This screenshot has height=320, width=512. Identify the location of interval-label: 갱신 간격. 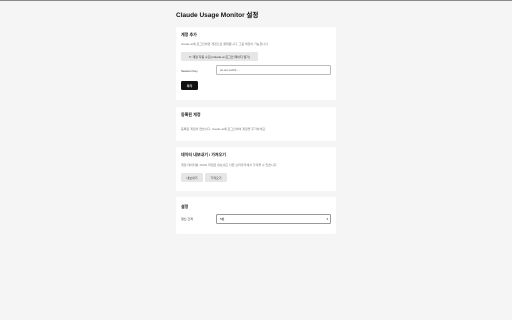
(187, 219).